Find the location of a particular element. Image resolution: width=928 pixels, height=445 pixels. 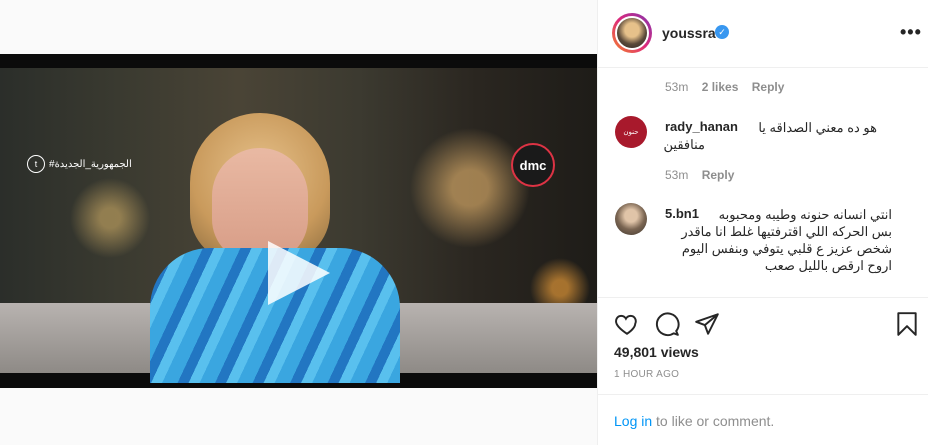

avatar-image is located at coordinates (632, 33).